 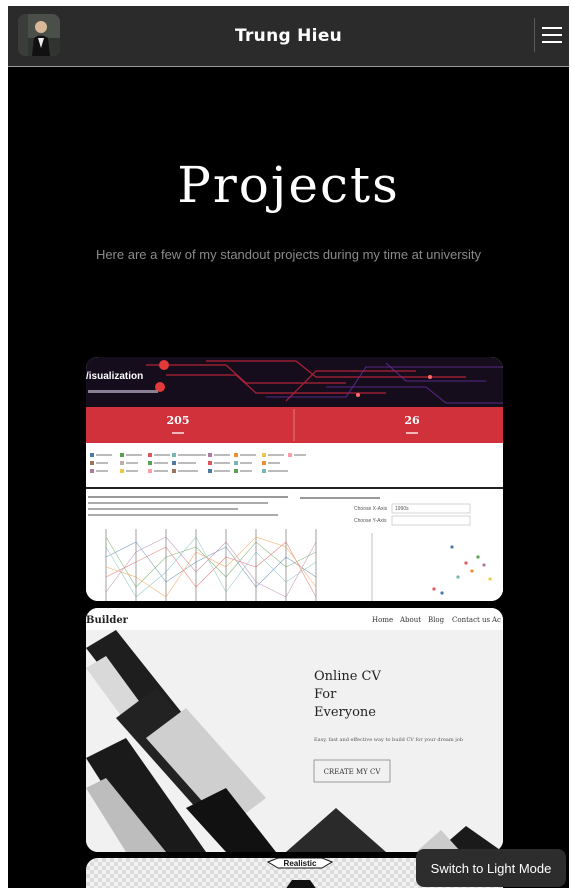 I want to click on cv-nav-blog: Blog, so click(x=436, y=620).